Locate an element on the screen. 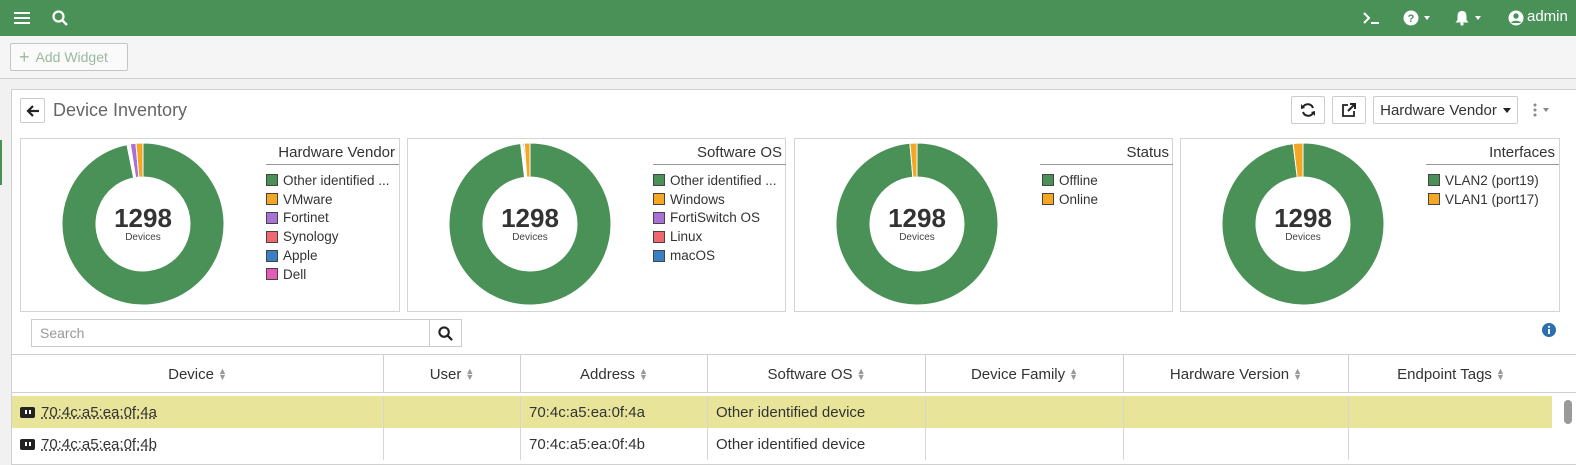  cell-device: 70:4c:a5:ea:0f:4b is located at coordinates (198, 444).